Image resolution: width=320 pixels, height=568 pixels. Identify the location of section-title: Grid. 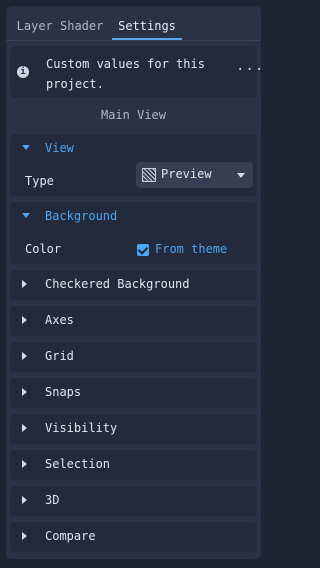
(59, 356).